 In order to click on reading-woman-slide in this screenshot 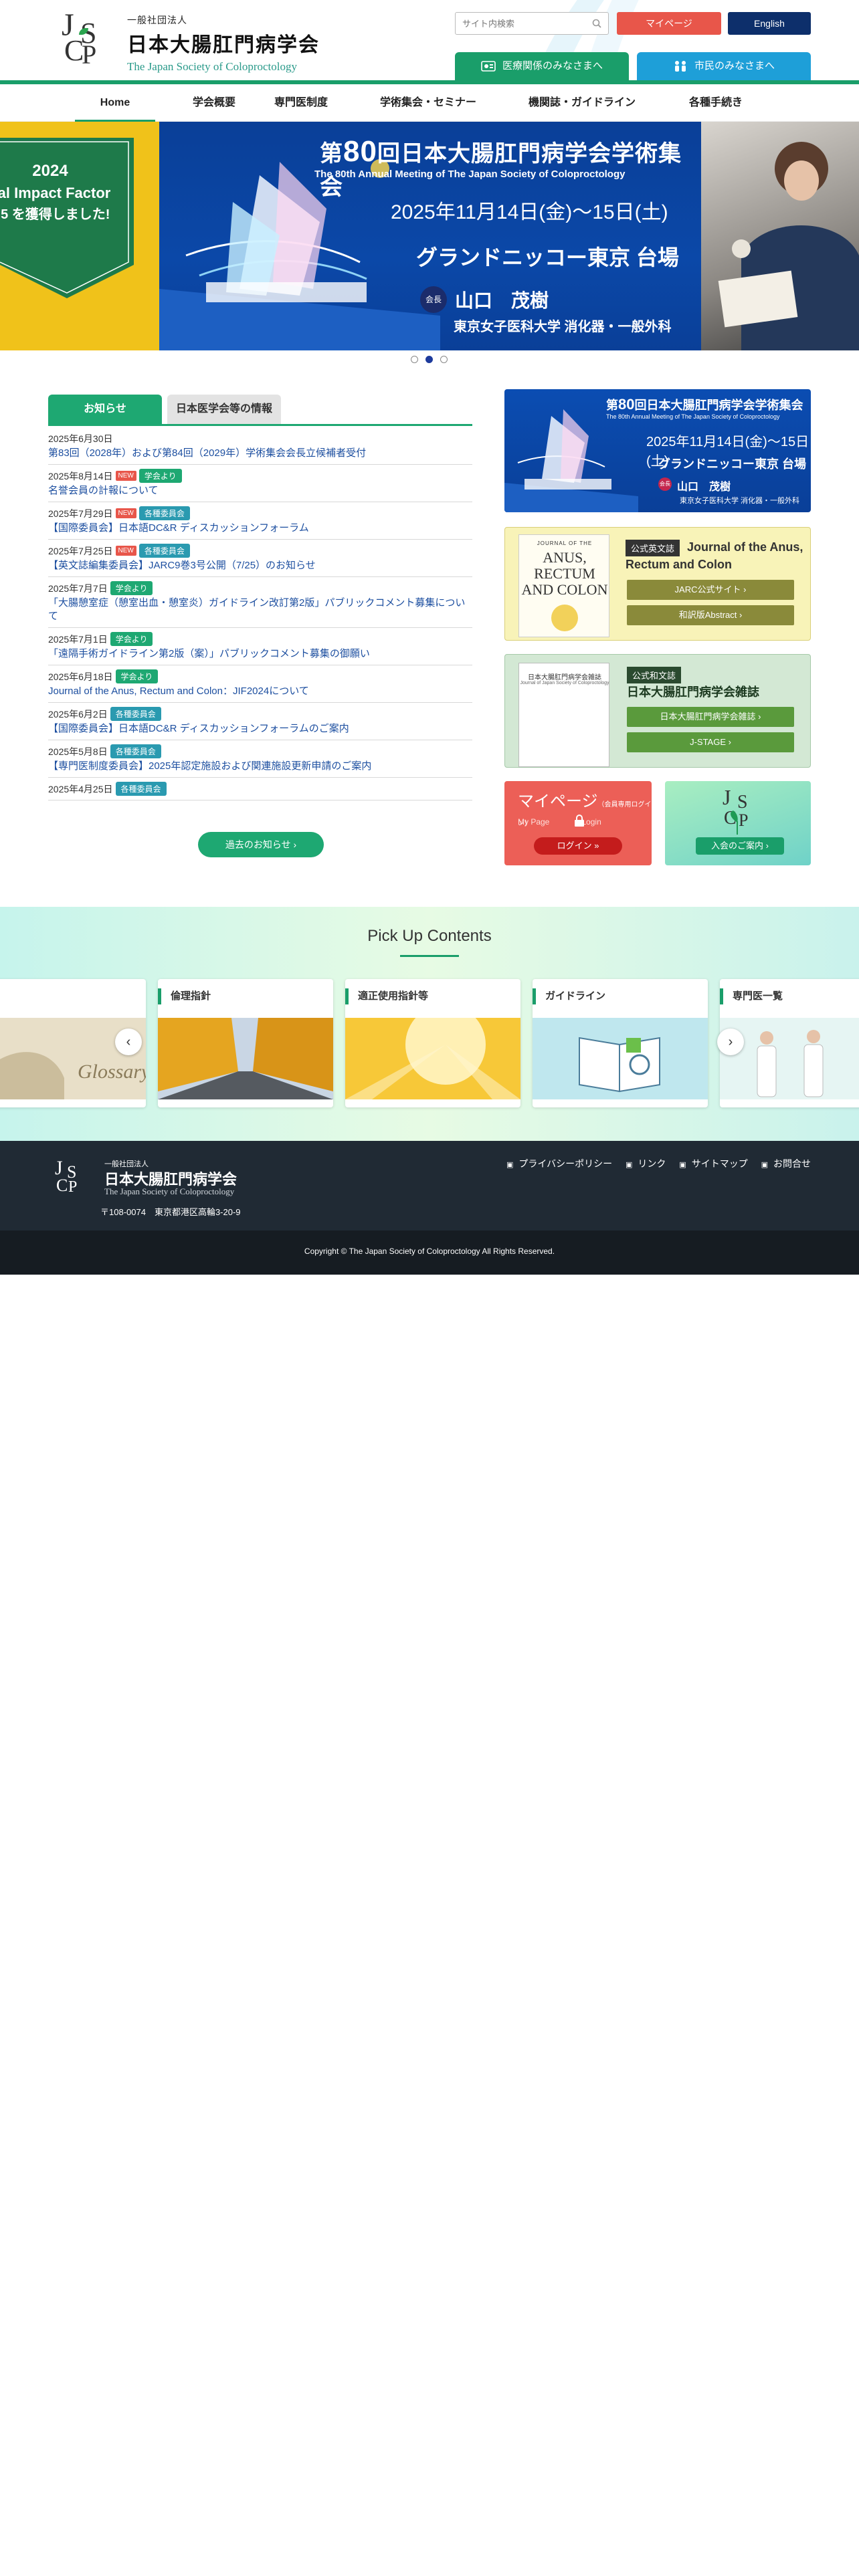, I will do `click(780, 236)`.